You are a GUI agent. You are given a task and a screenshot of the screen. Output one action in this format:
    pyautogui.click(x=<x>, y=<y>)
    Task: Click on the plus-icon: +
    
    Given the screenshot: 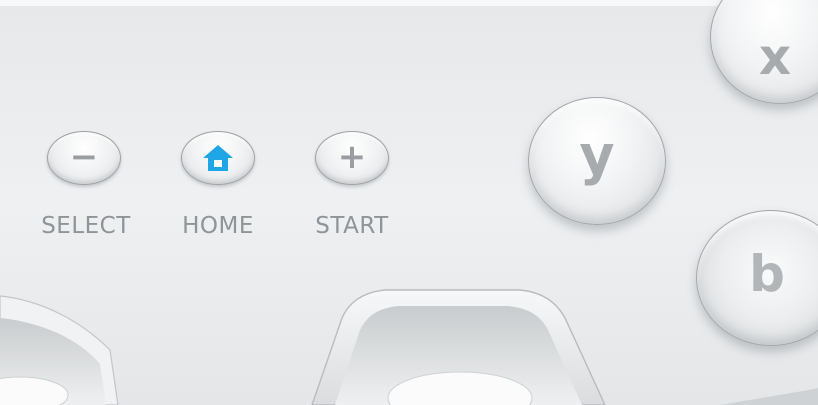 What is the action you would take?
    pyautogui.click(x=352, y=157)
    